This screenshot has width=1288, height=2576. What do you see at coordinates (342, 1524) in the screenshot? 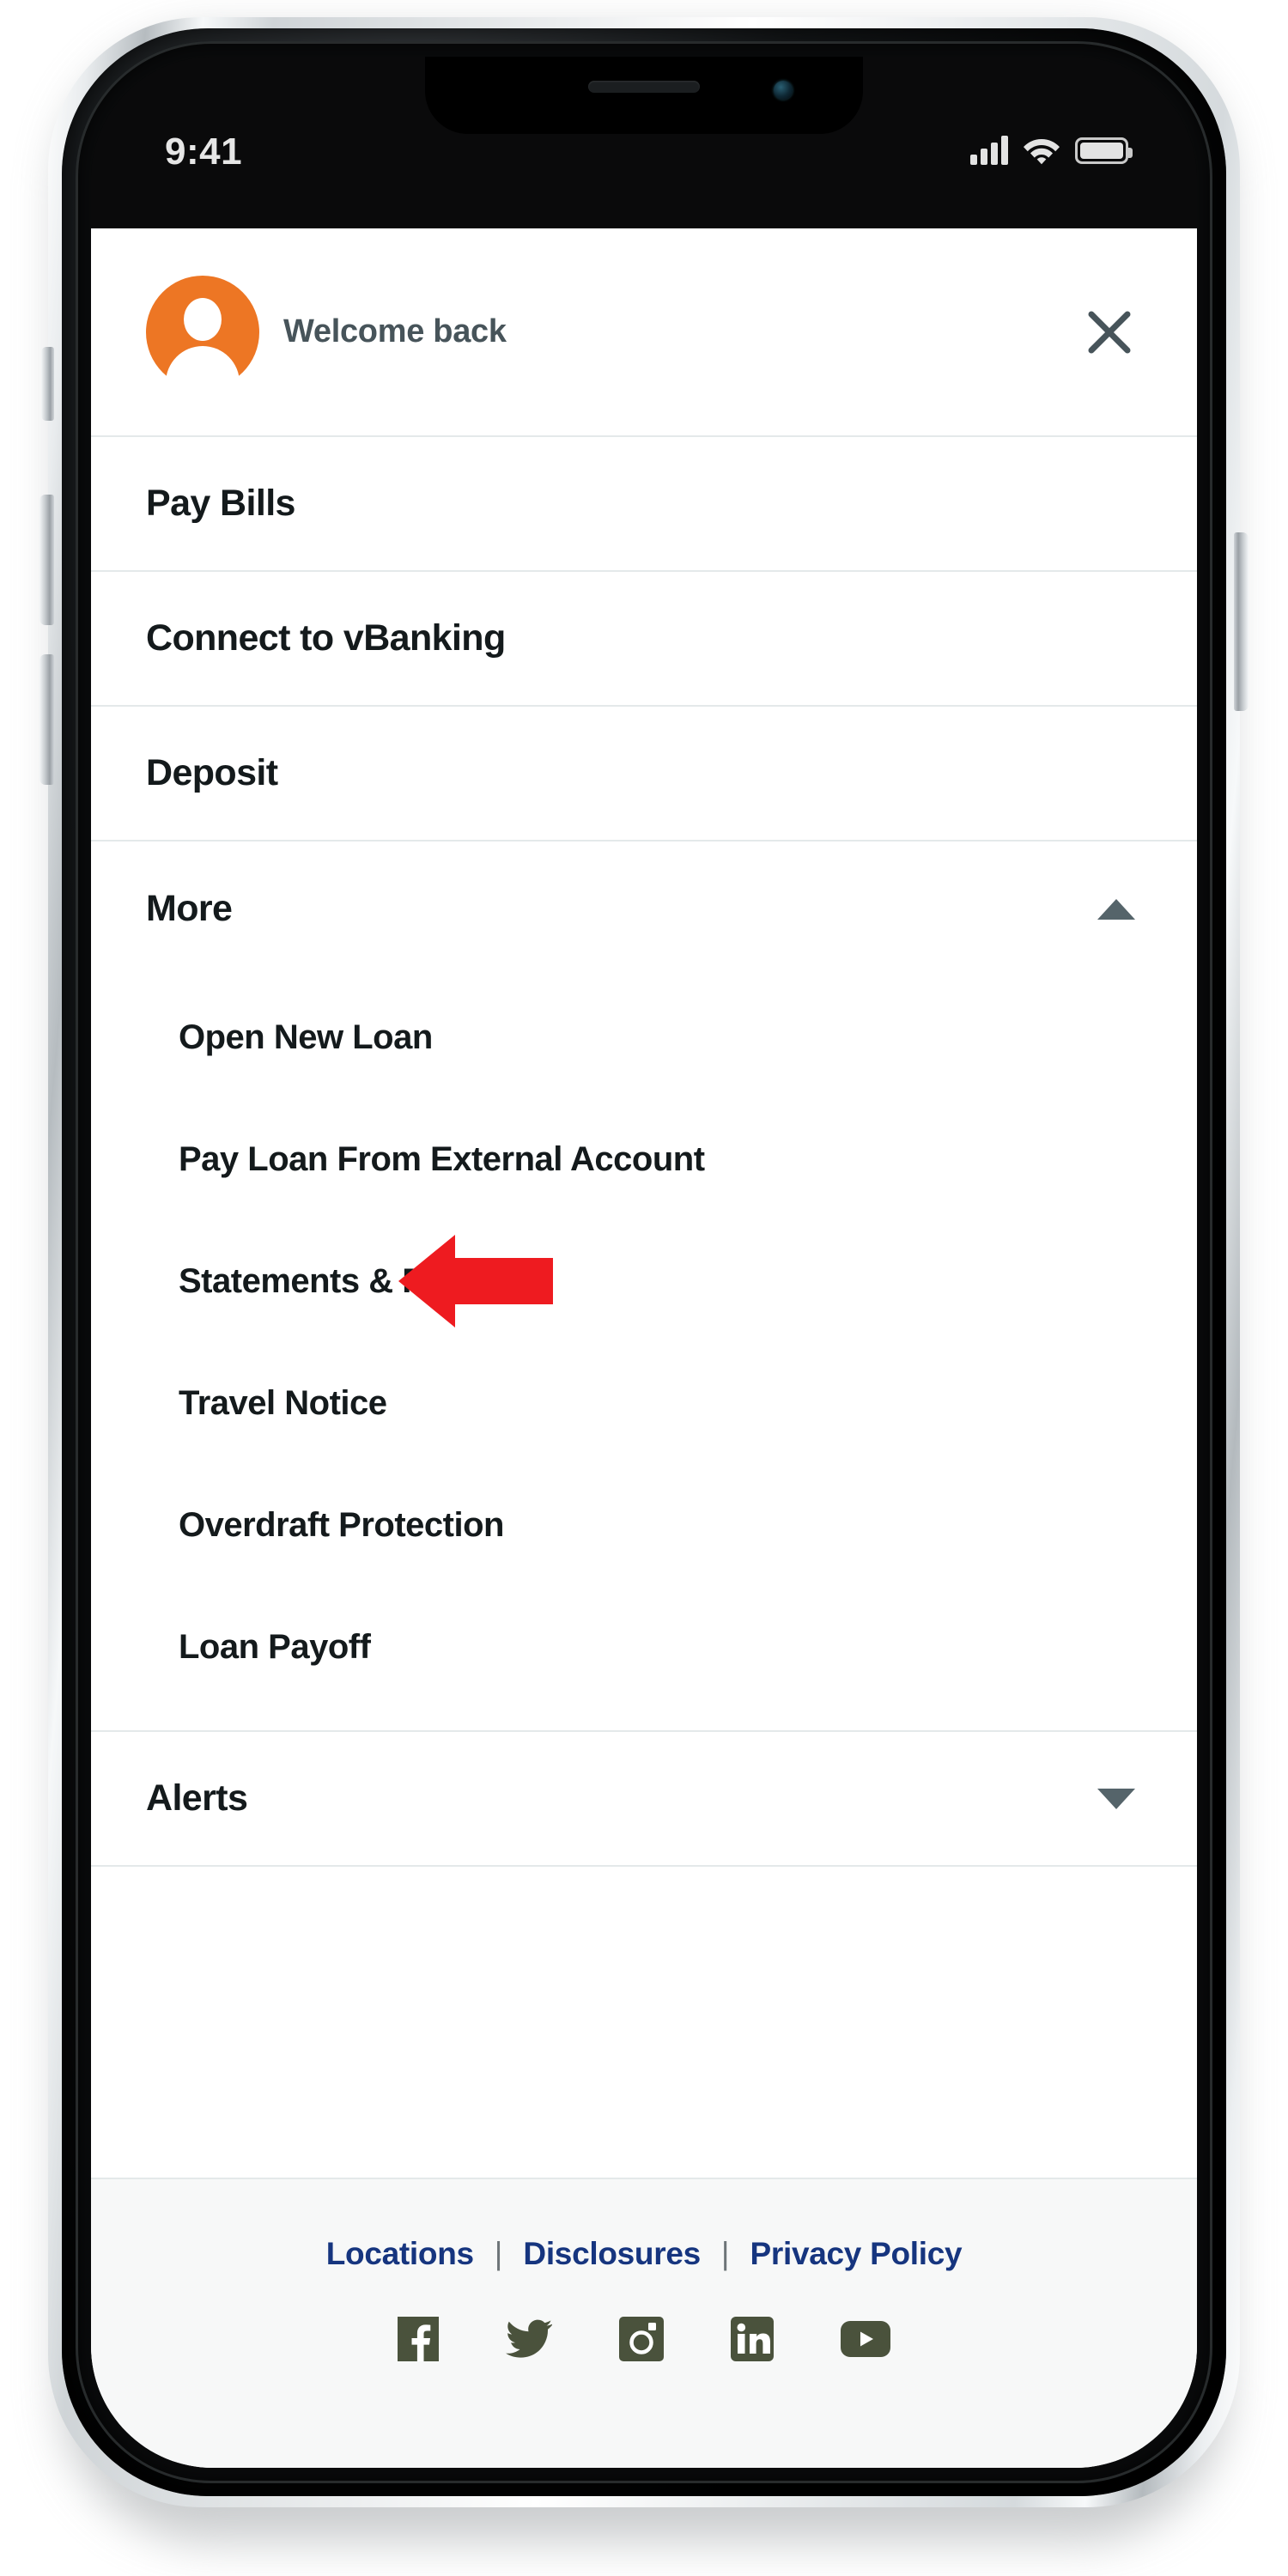
I see `submenu-item-label: Overdraft Protection` at bounding box center [342, 1524].